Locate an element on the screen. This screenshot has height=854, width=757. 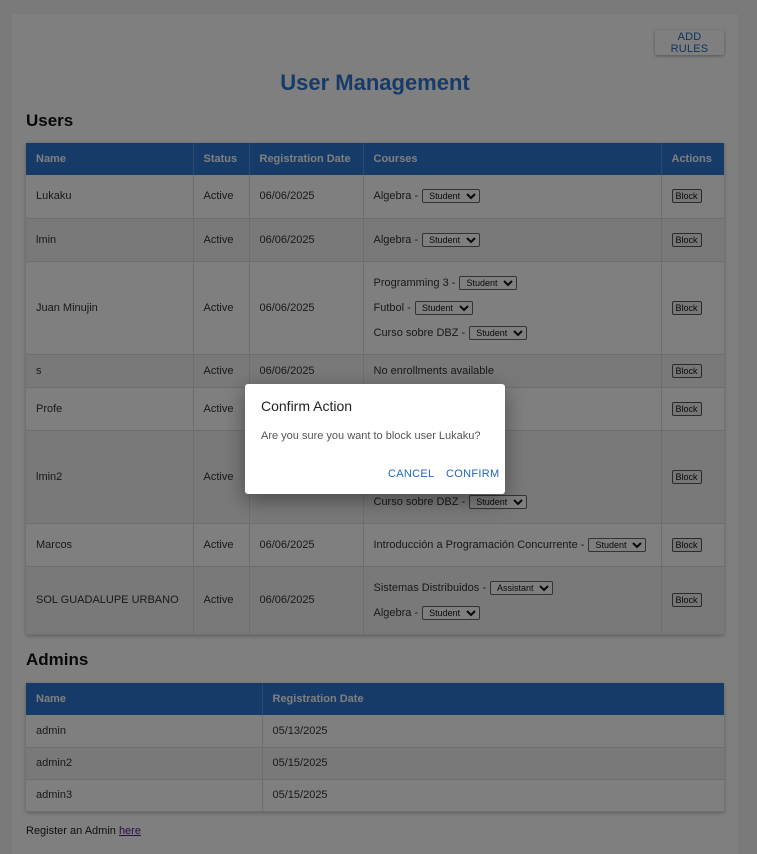
confirm-button: CONFIRM is located at coordinates (472, 474).